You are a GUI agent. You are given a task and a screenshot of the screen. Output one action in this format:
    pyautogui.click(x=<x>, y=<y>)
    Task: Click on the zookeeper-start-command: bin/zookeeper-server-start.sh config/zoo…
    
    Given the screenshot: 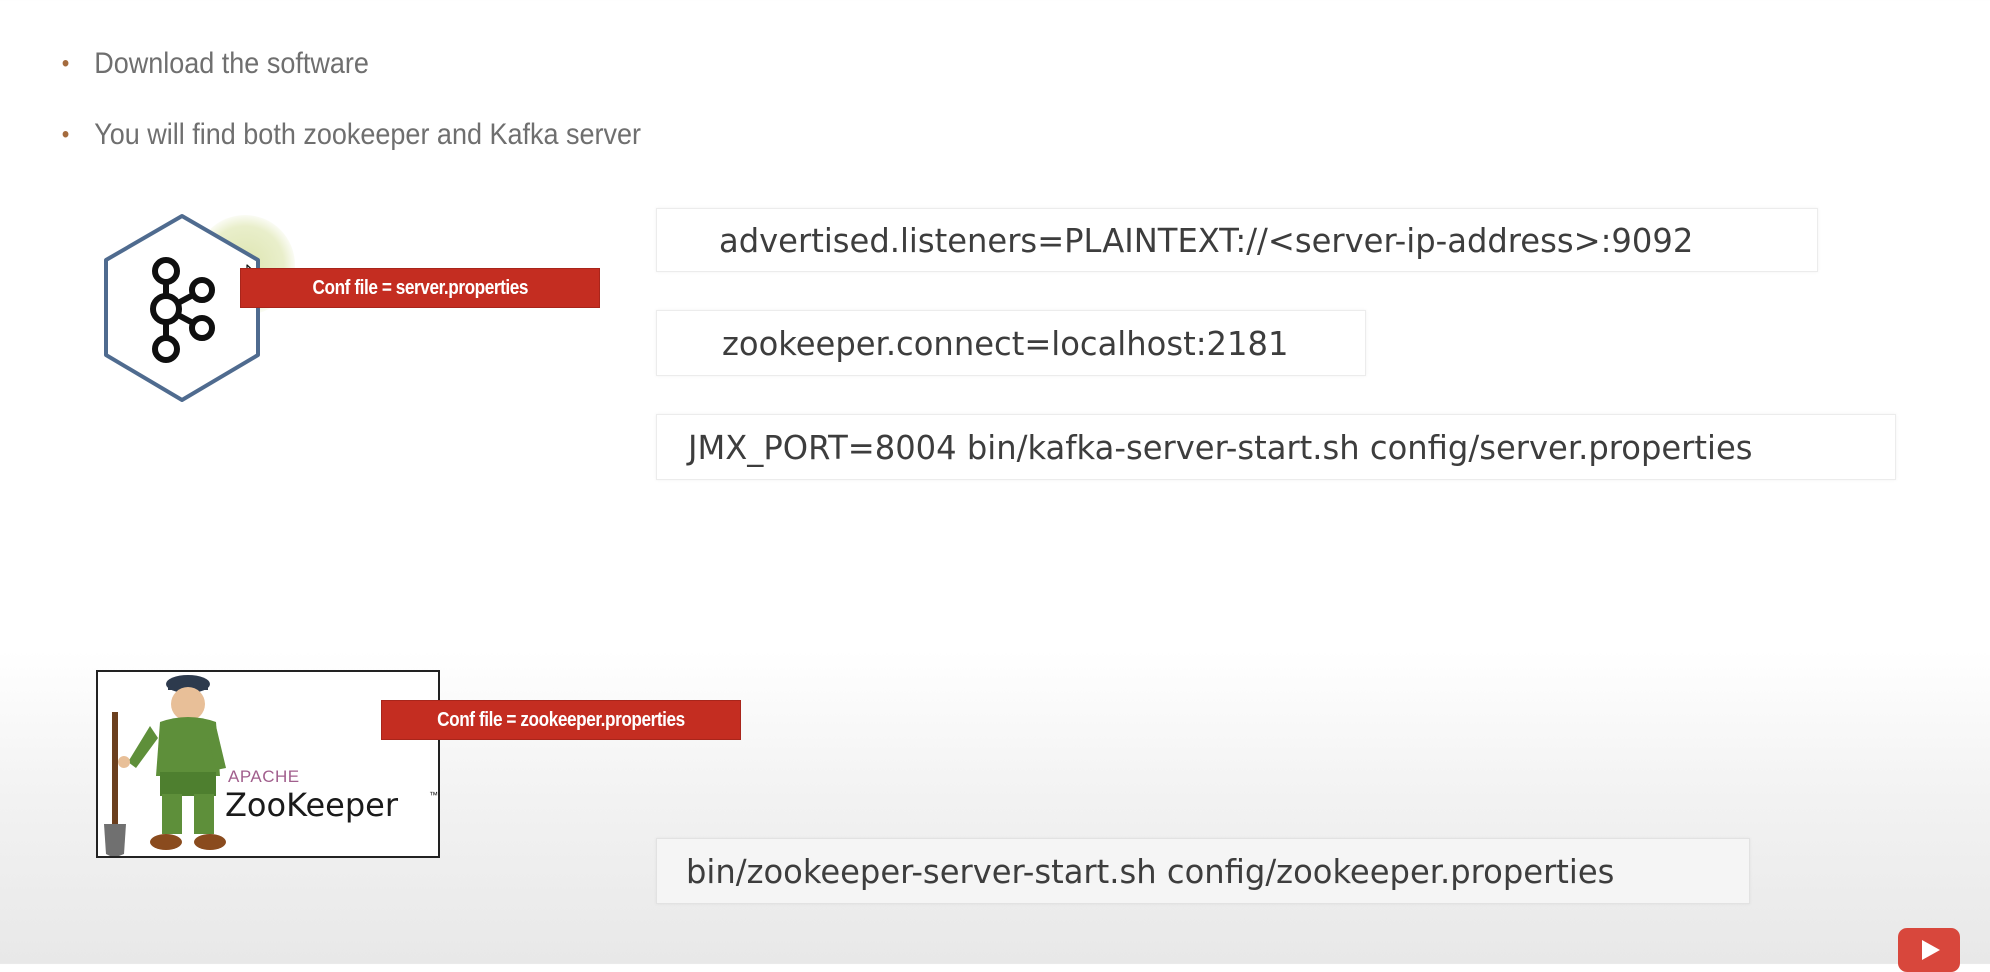 What is the action you would take?
    pyautogui.click(x=1203, y=871)
    